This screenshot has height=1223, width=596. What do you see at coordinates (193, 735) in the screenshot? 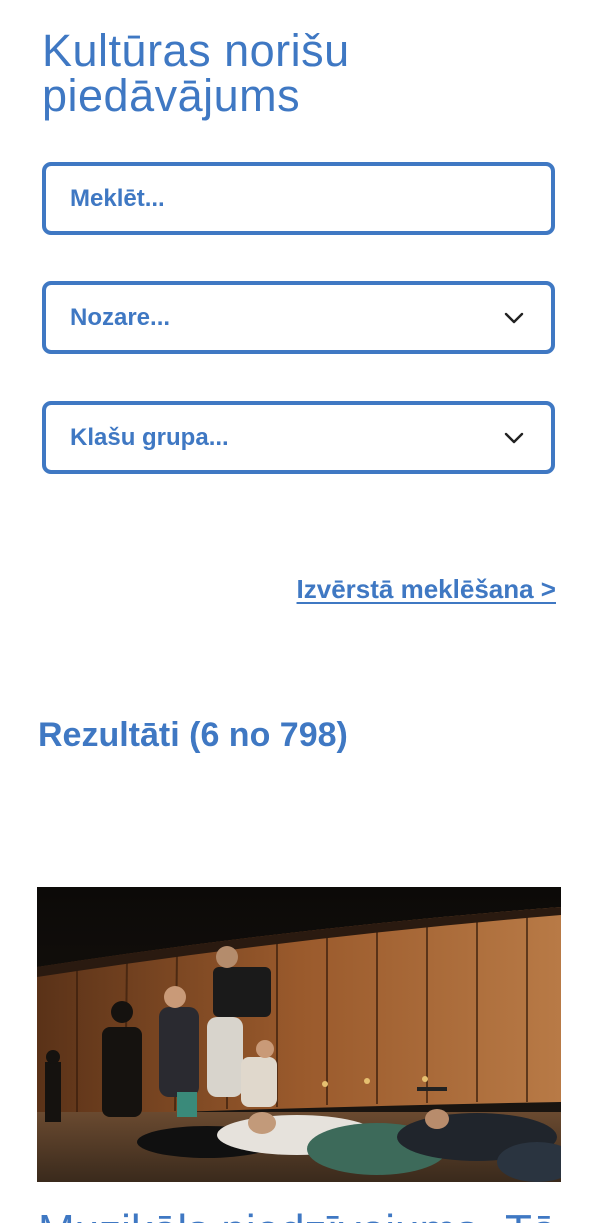
I see `results-heading: Rezultāti (6 no 798)` at bounding box center [193, 735].